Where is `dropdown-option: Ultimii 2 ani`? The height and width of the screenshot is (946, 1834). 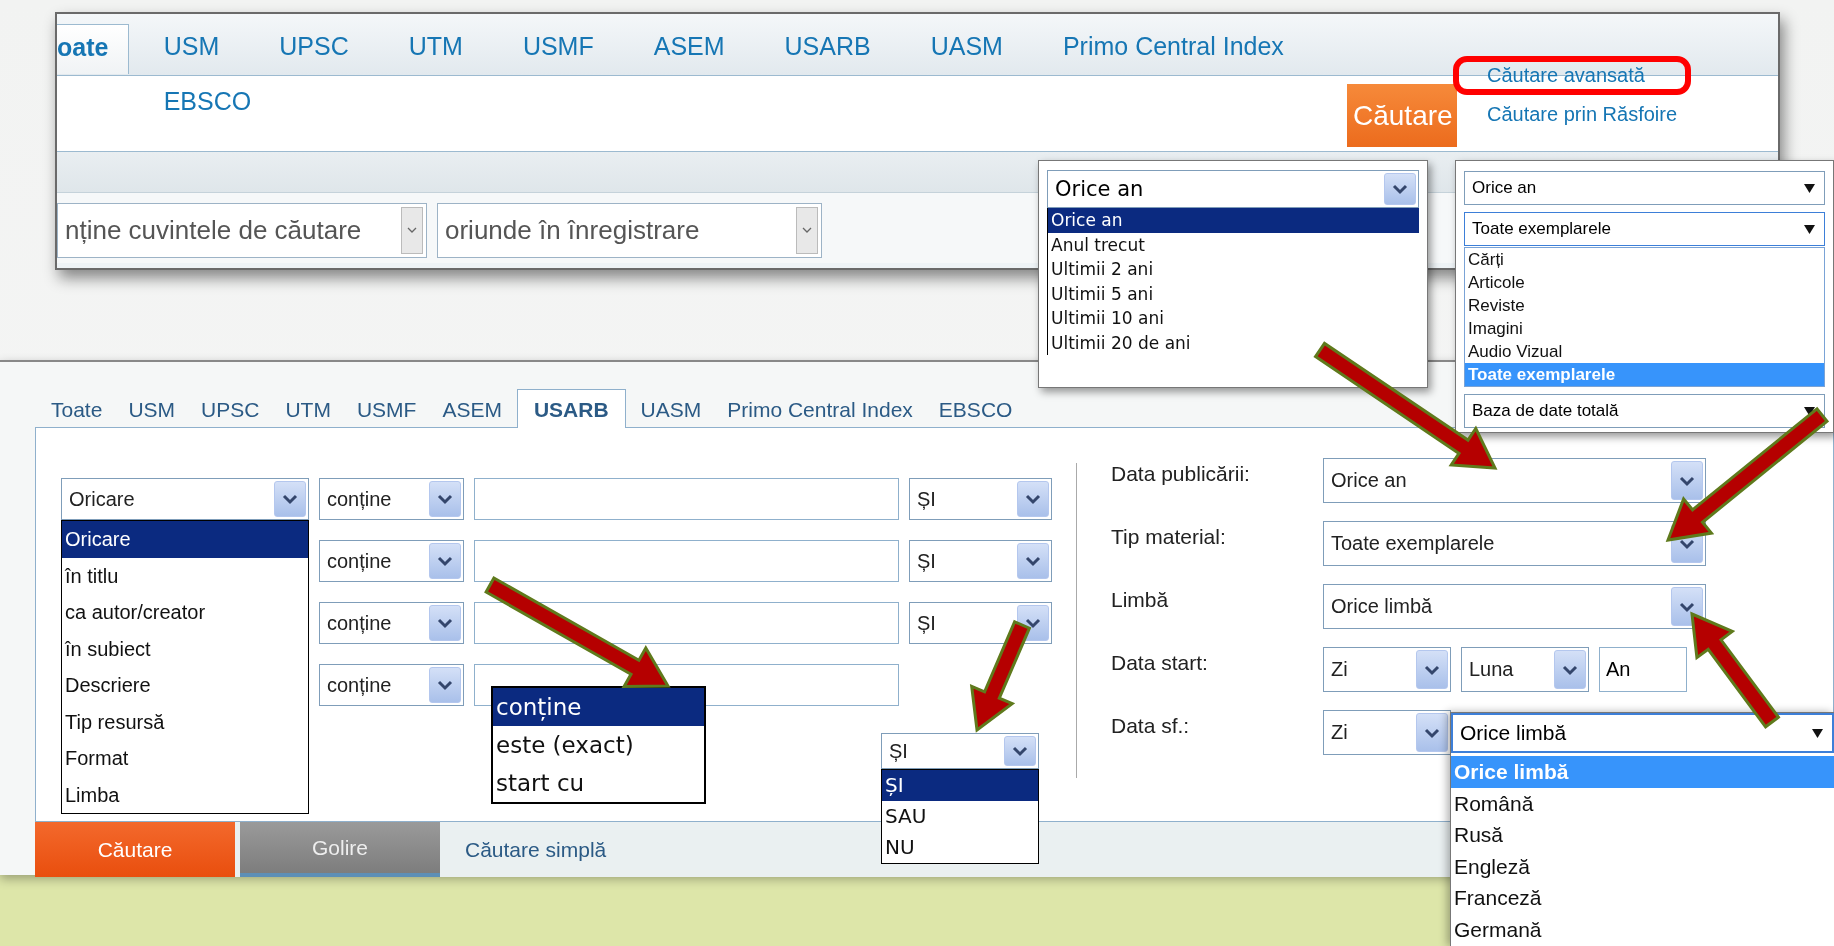
dropdown-option: Ultimii 2 ani is located at coordinates (1233, 269).